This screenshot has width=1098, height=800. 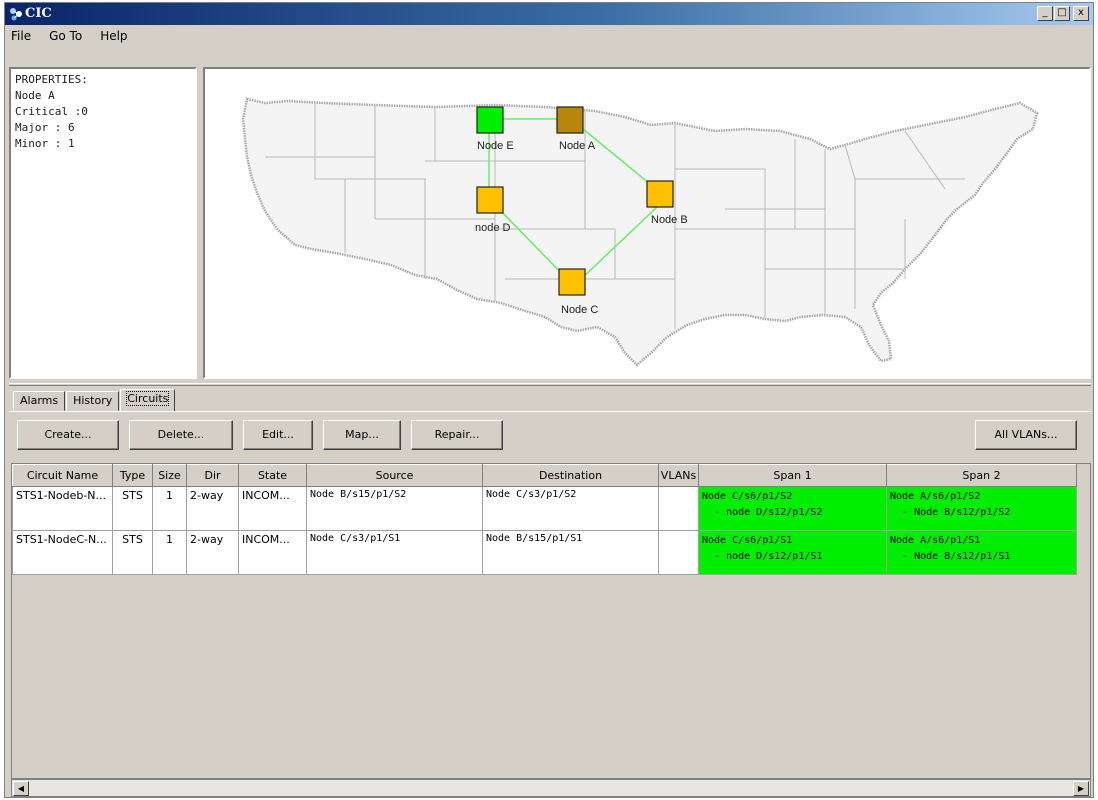 I want to click on column-header-span-1: Span 1, so click(x=792, y=475).